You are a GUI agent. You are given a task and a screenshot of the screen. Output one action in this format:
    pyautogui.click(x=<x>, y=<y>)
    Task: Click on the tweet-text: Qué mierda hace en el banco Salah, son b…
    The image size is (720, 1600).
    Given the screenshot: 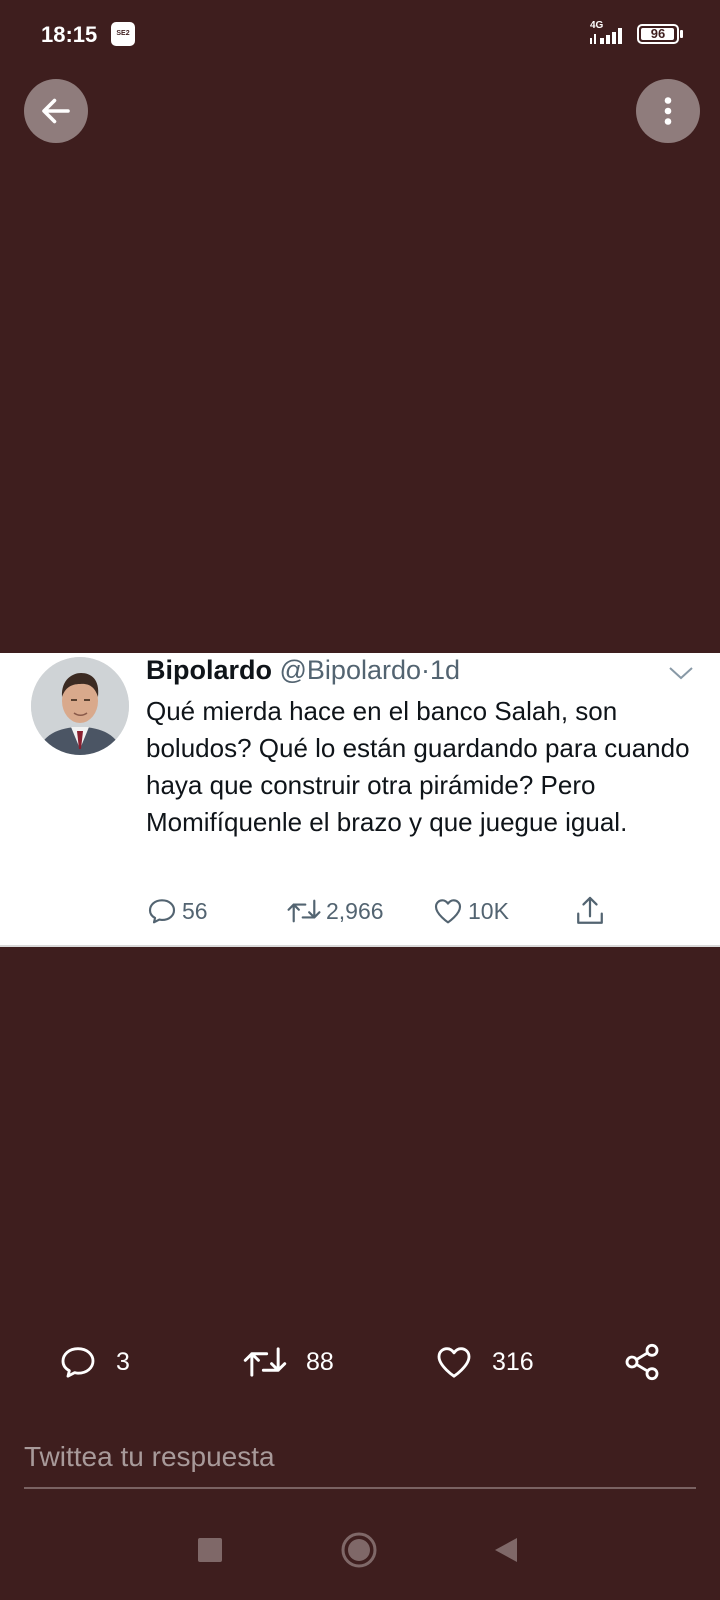 What is the action you would take?
    pyautogui.click(x=418, y=766)
    